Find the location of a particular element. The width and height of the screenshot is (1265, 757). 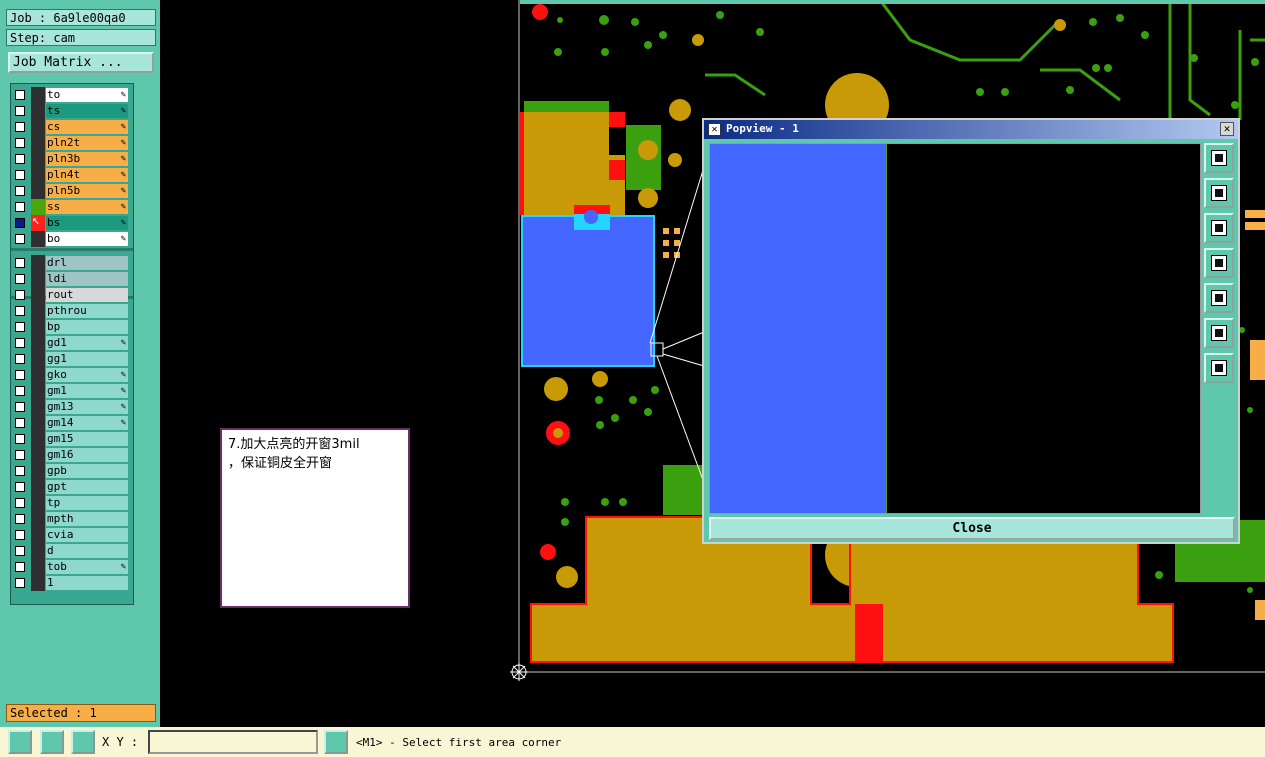

layer-name: 1 is located at coordinates (87, 583).